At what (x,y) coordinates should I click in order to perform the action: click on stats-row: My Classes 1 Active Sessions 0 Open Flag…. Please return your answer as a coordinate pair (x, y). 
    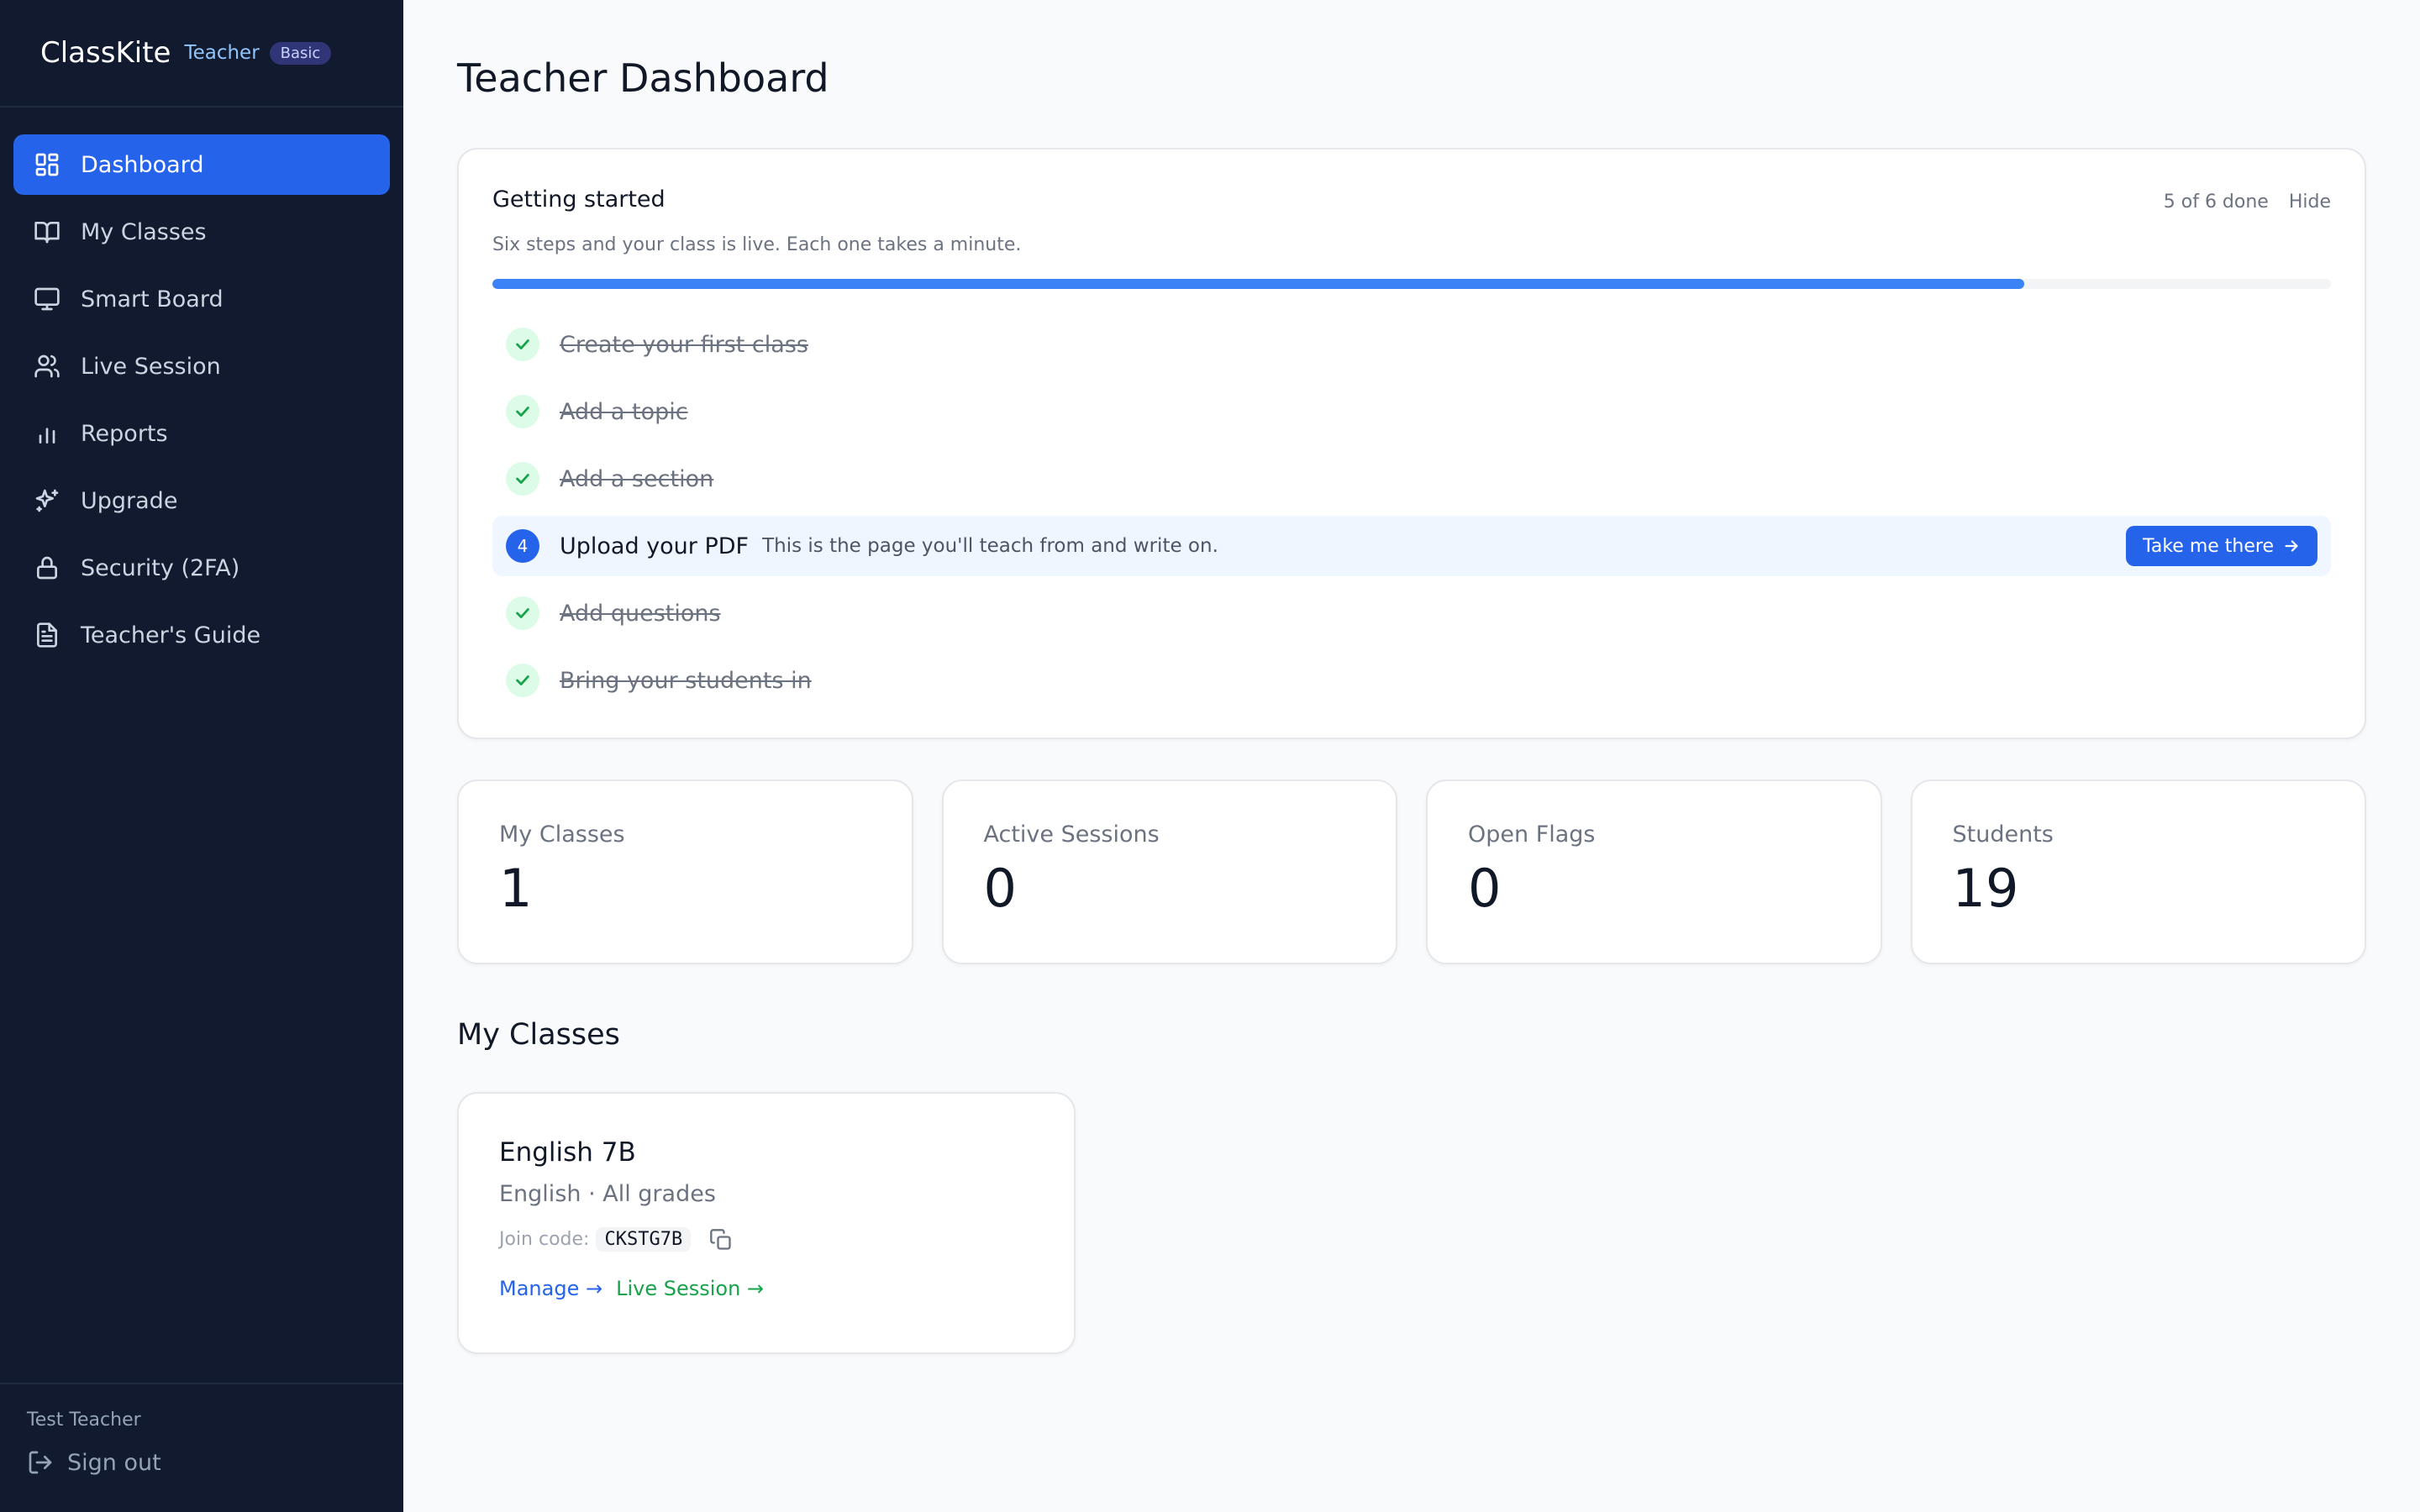
    Looking at the image, I should click on (1411, 872).